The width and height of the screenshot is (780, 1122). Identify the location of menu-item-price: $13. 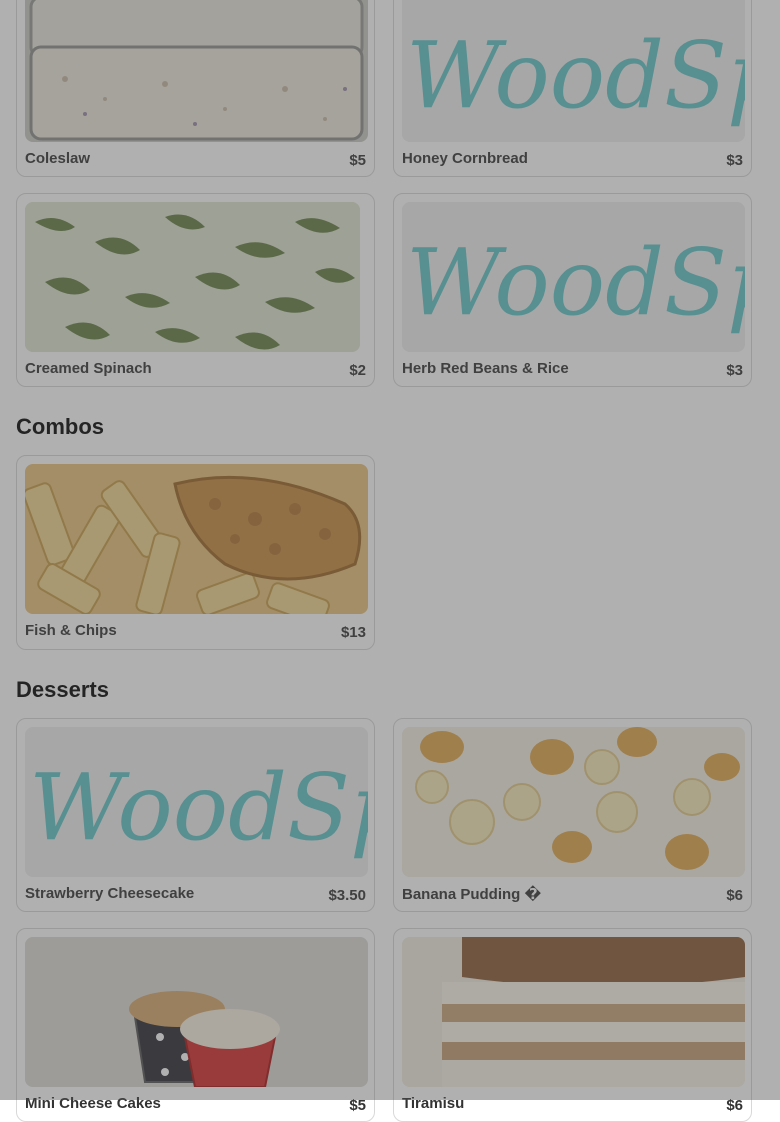
(353, 632).